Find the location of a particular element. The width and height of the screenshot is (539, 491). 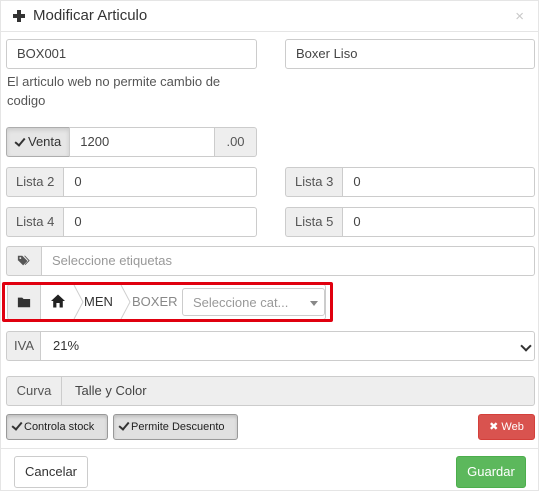

code-input: BOX001 is located at coordinates (131, 54).